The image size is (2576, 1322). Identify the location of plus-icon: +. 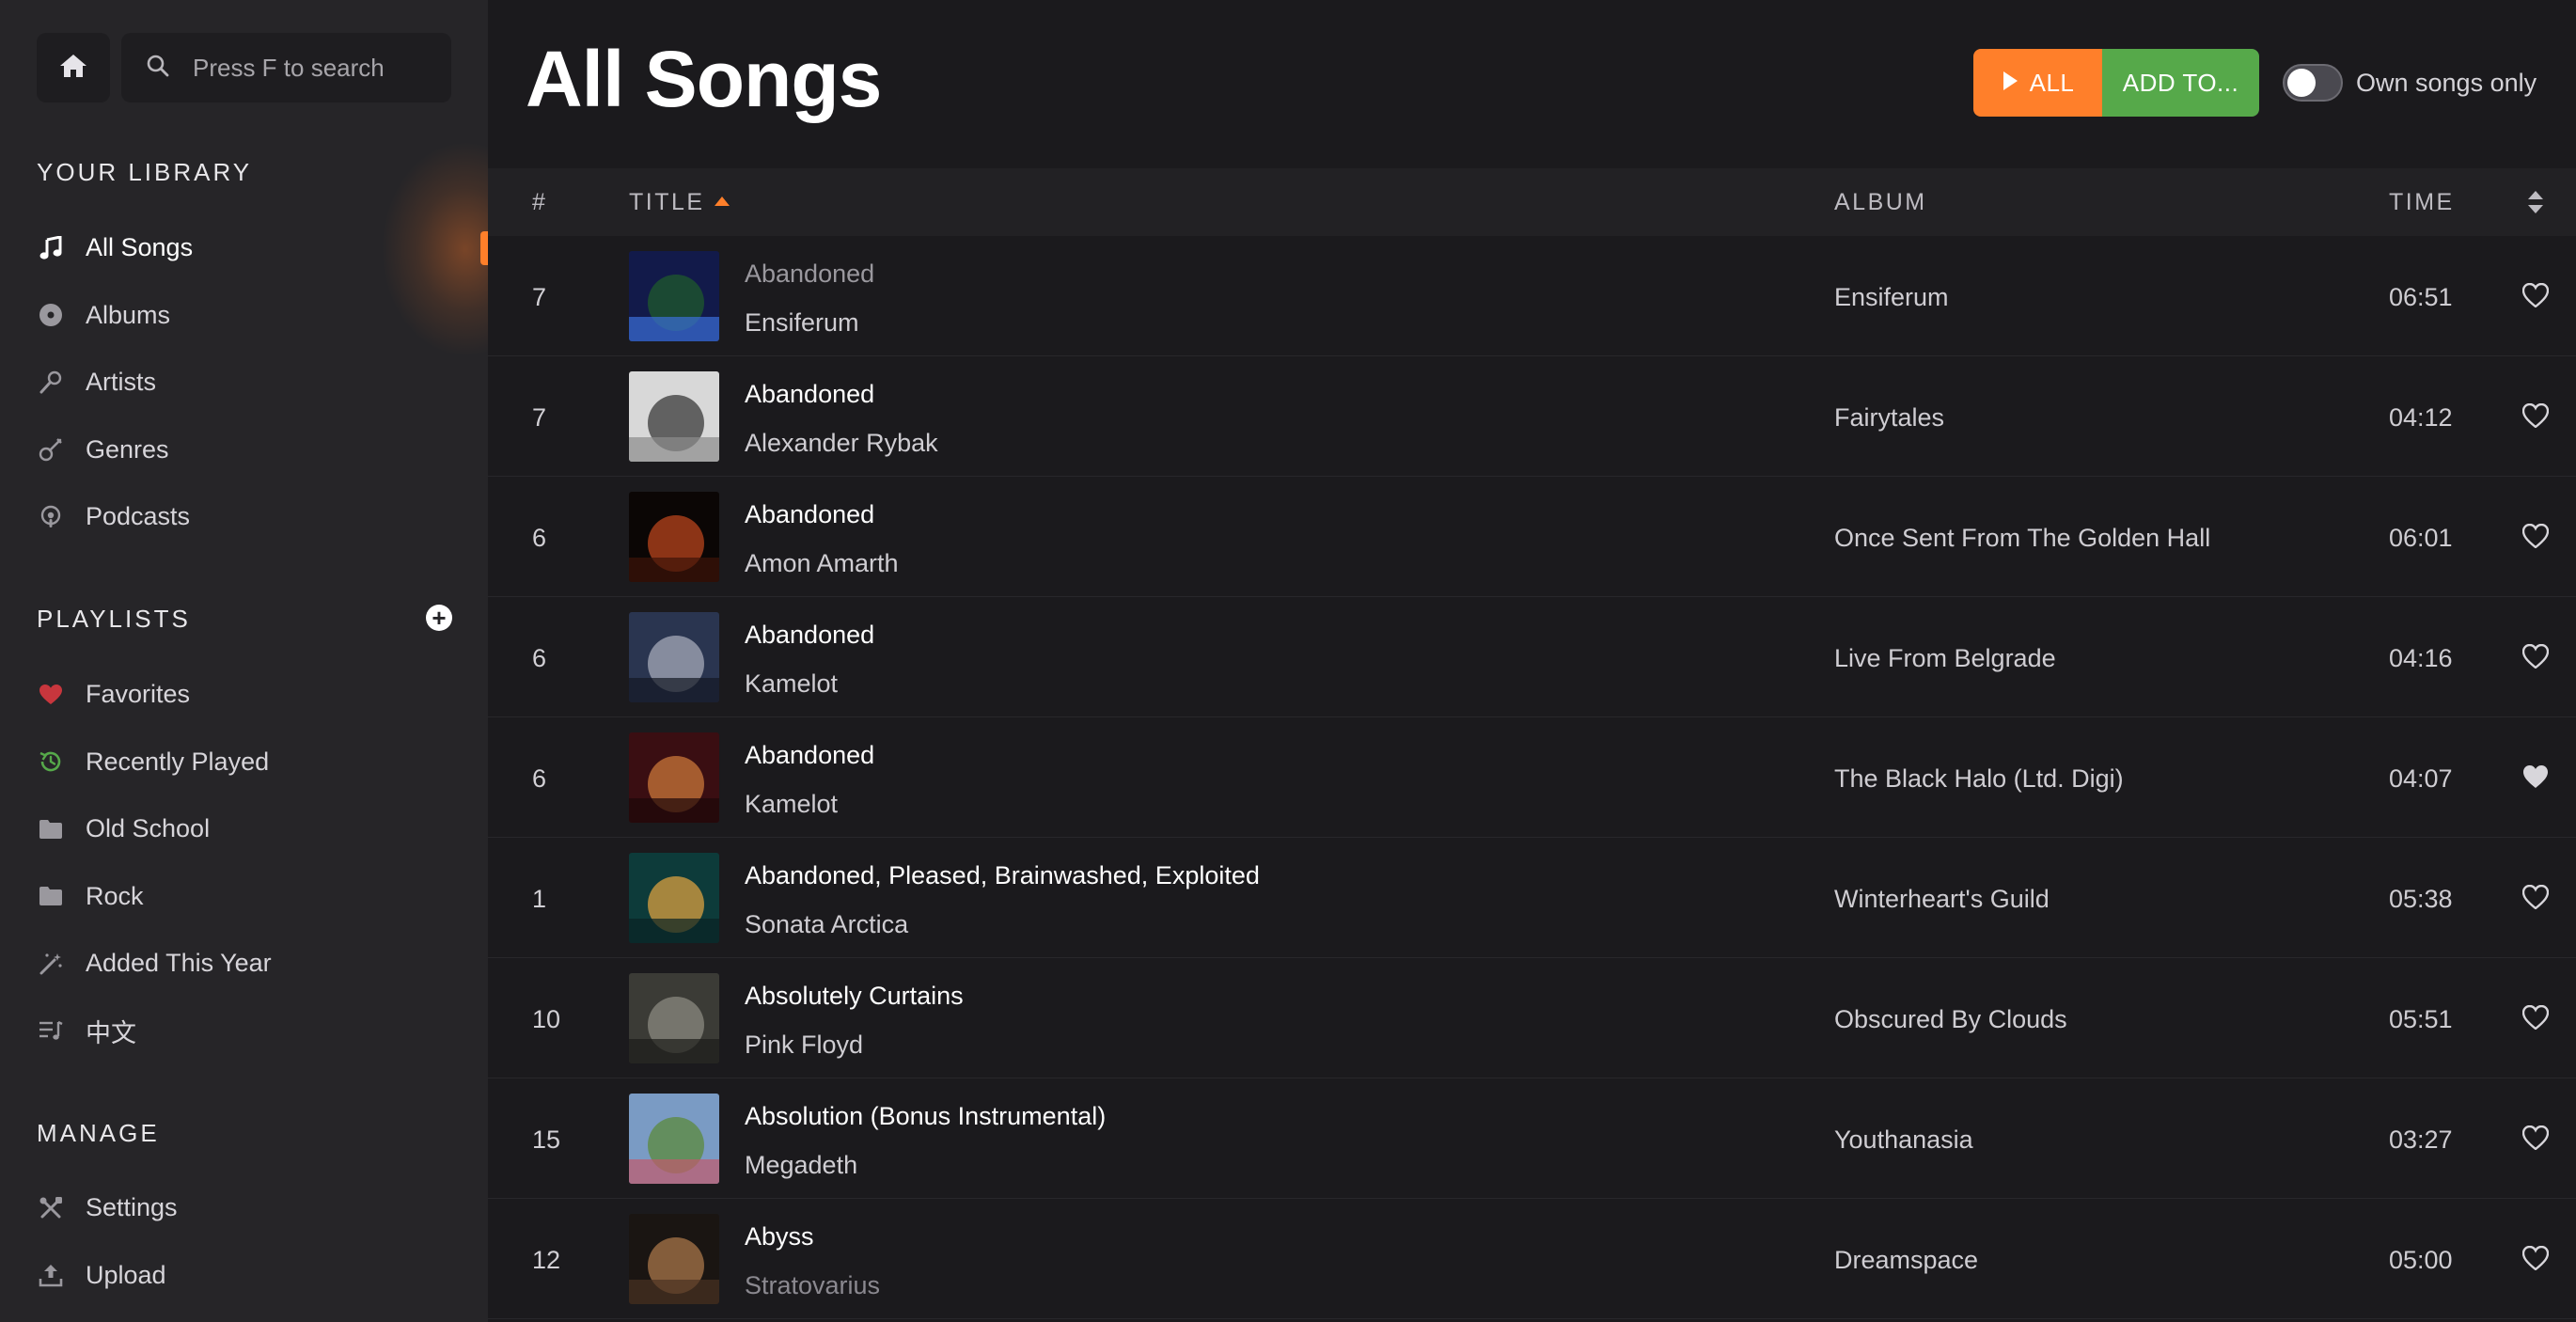
(440, 618).